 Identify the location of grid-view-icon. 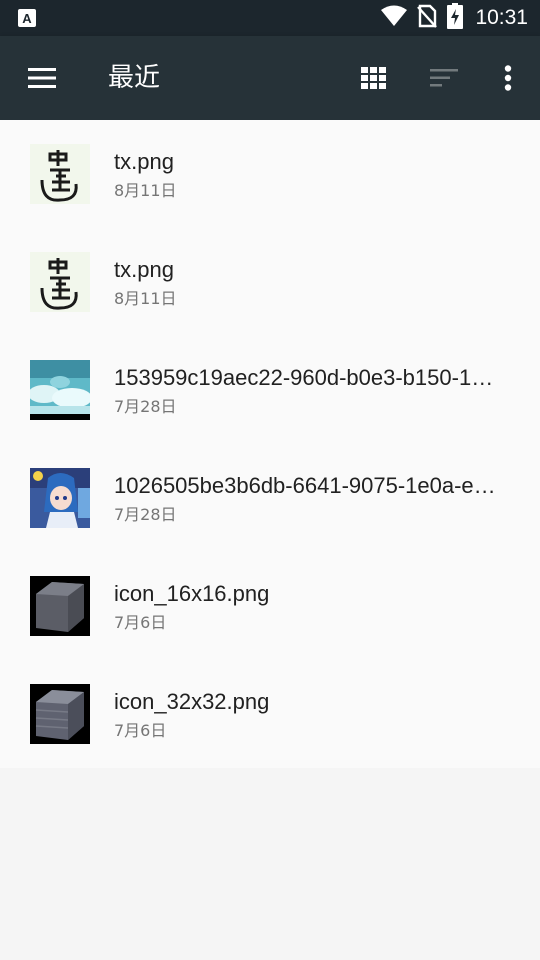
(373, 78).